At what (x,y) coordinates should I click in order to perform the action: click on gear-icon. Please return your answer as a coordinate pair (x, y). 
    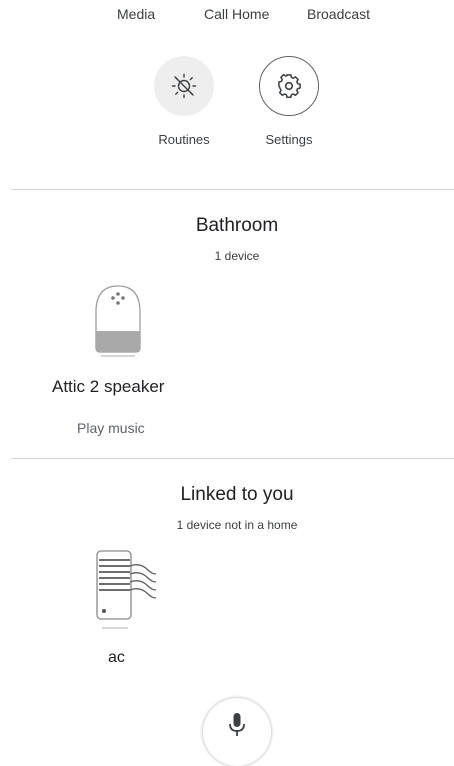
    Looking at the image, I should click on (289, 86).